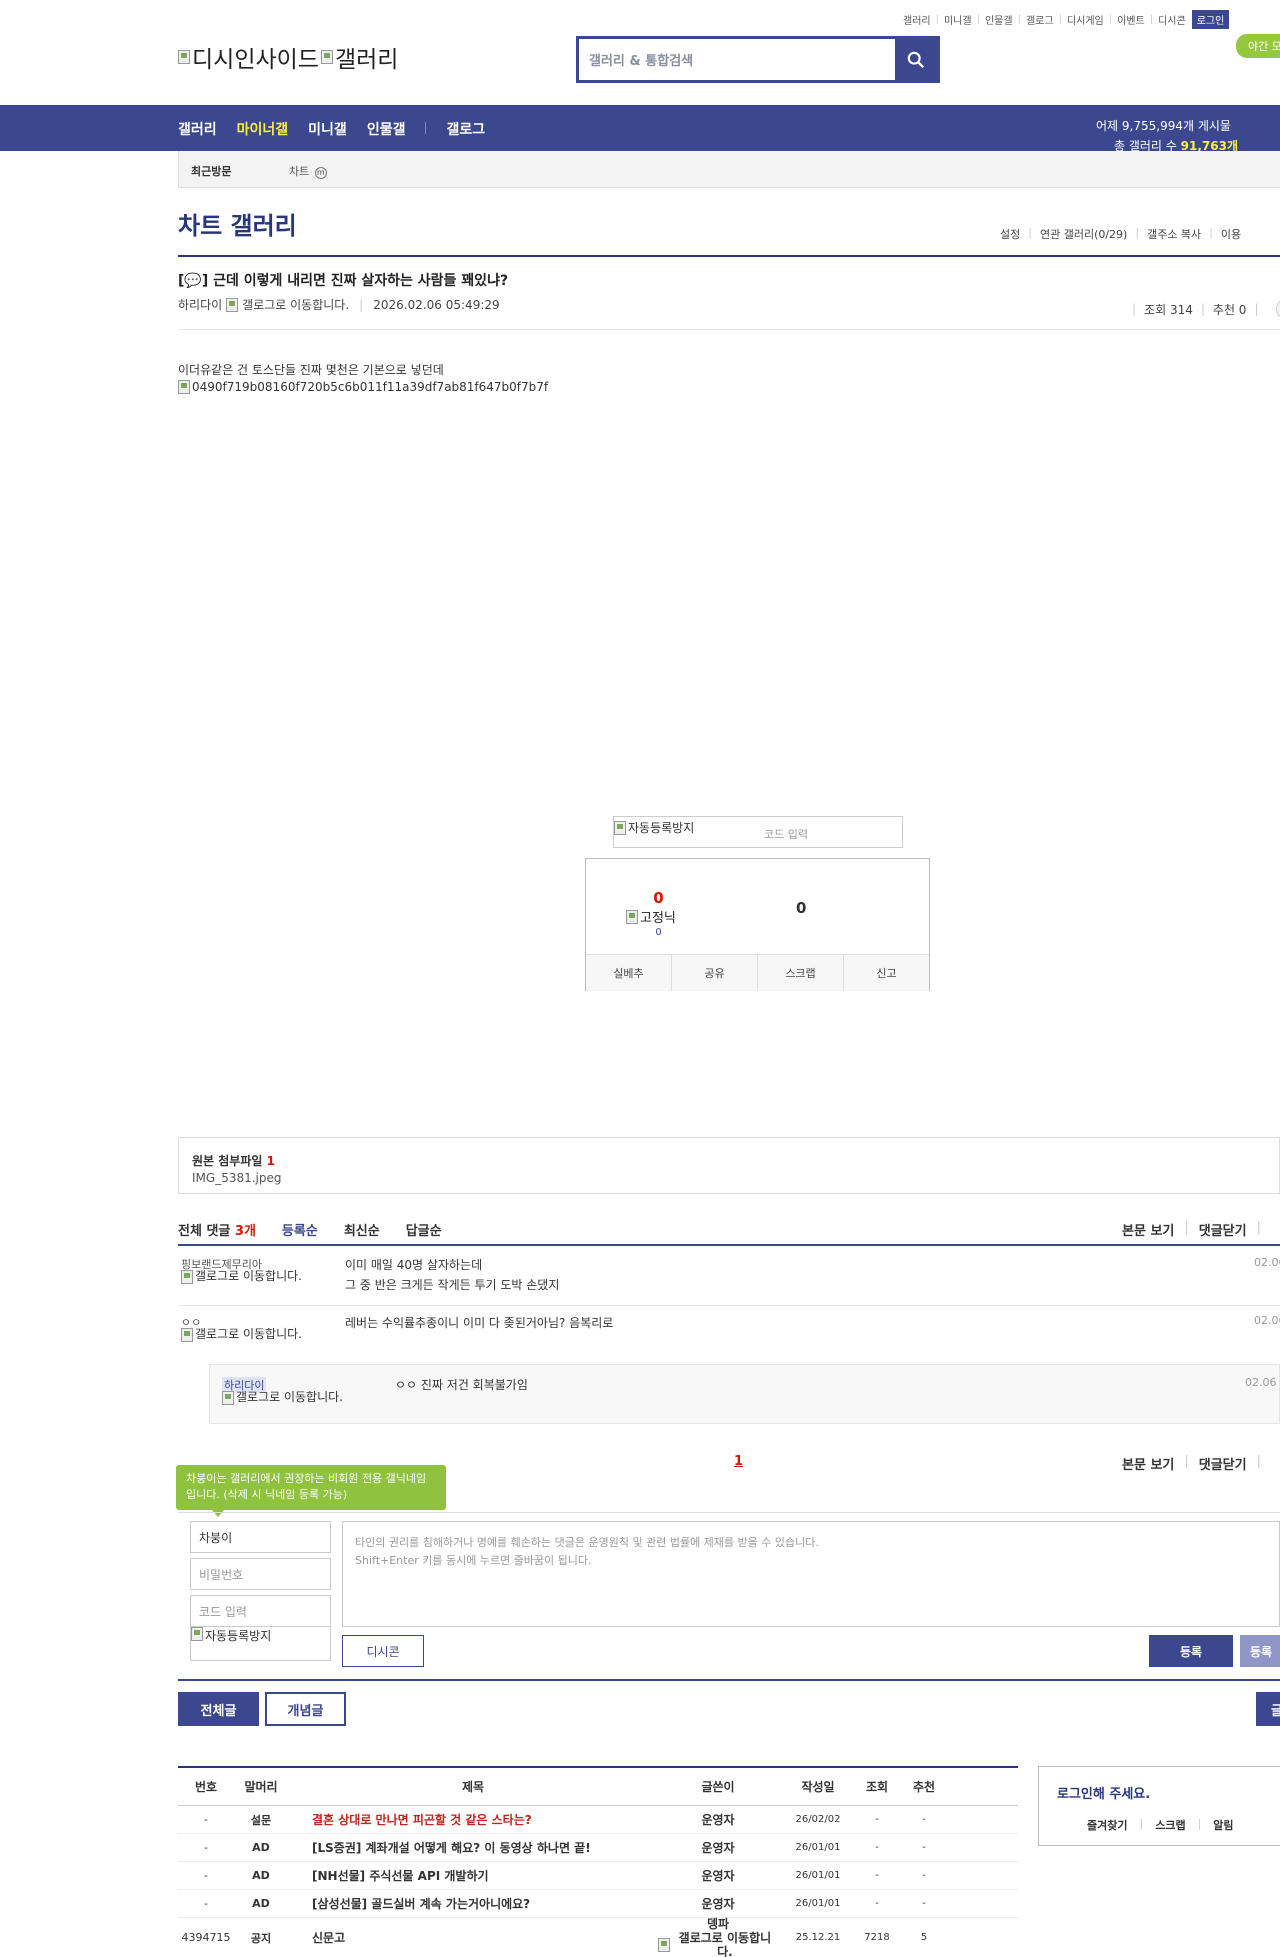  Describe the element at coordinates (1172, 19) in the screenshot. I see `top-link-dccon: 디시콘` at that location.